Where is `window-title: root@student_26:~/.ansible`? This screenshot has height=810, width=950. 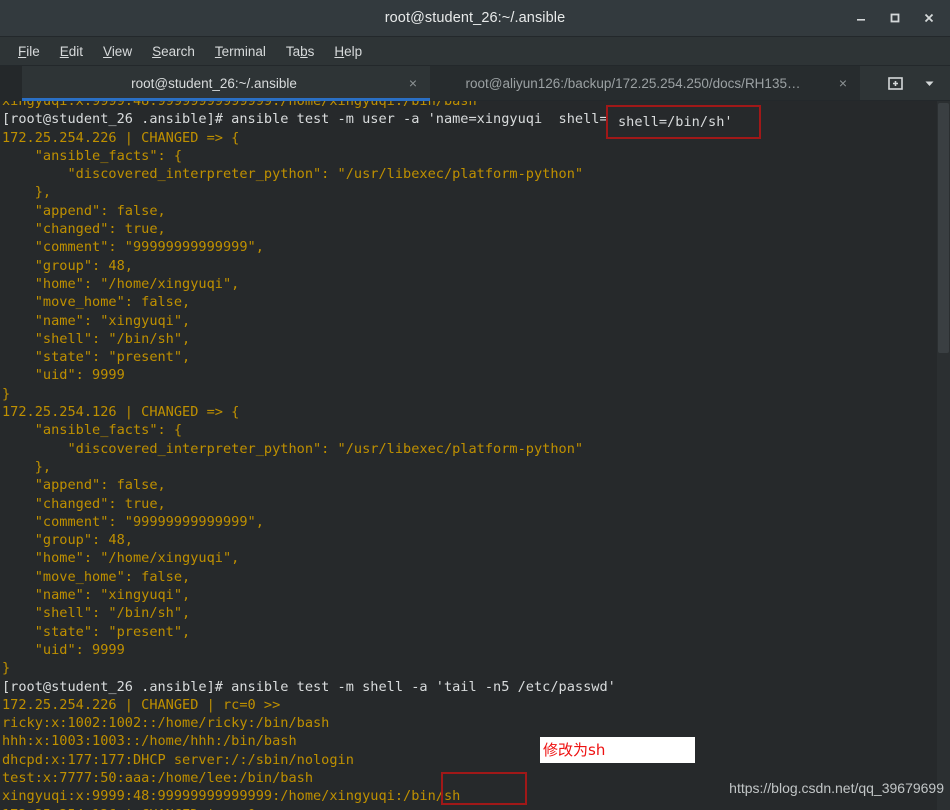
window-title: root@student_26:~/.ansible is located at coordinates (475, 18).